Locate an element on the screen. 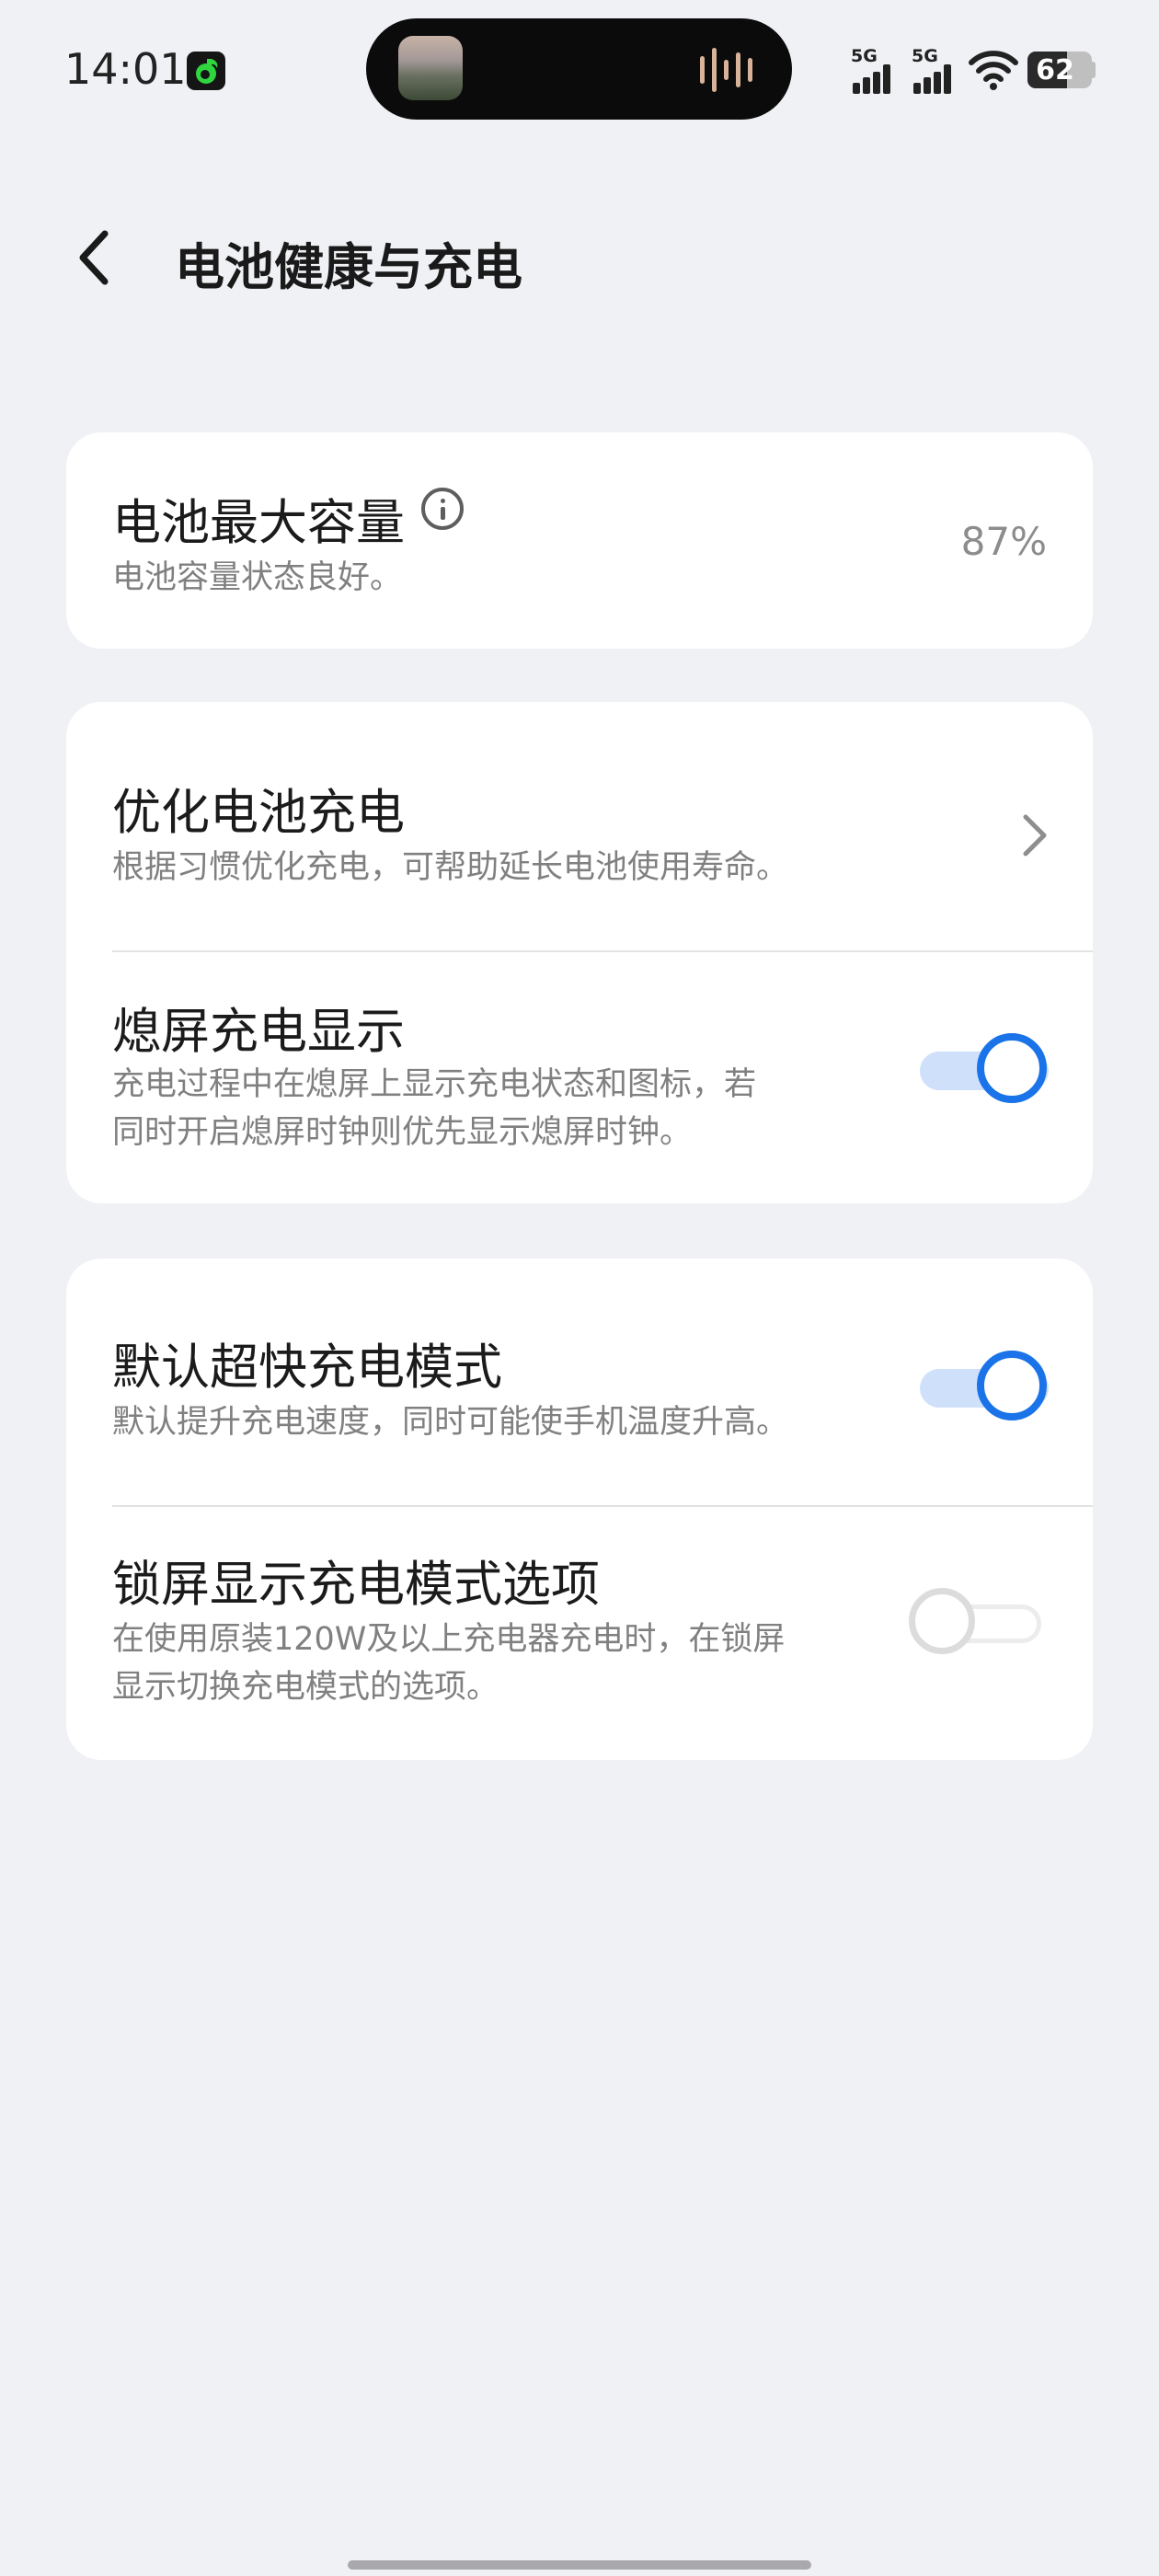 This screenshot has width=1159, height=2576. battery-capacity-subtitle: 电池容量状态良好。 is located at coordinates (257, 577).